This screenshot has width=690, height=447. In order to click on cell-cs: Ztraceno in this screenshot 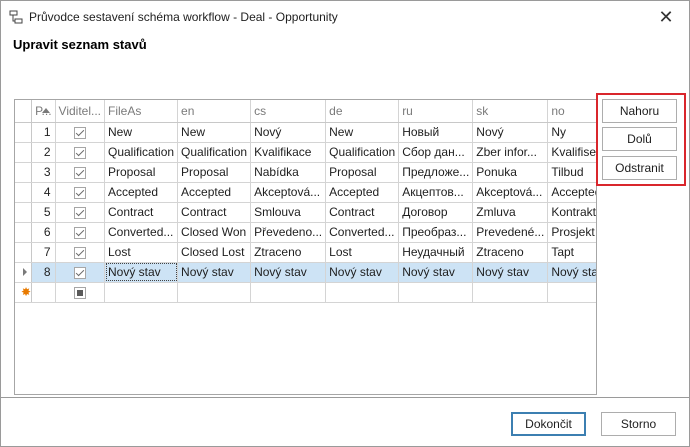, I will do `click(288, 252)`.